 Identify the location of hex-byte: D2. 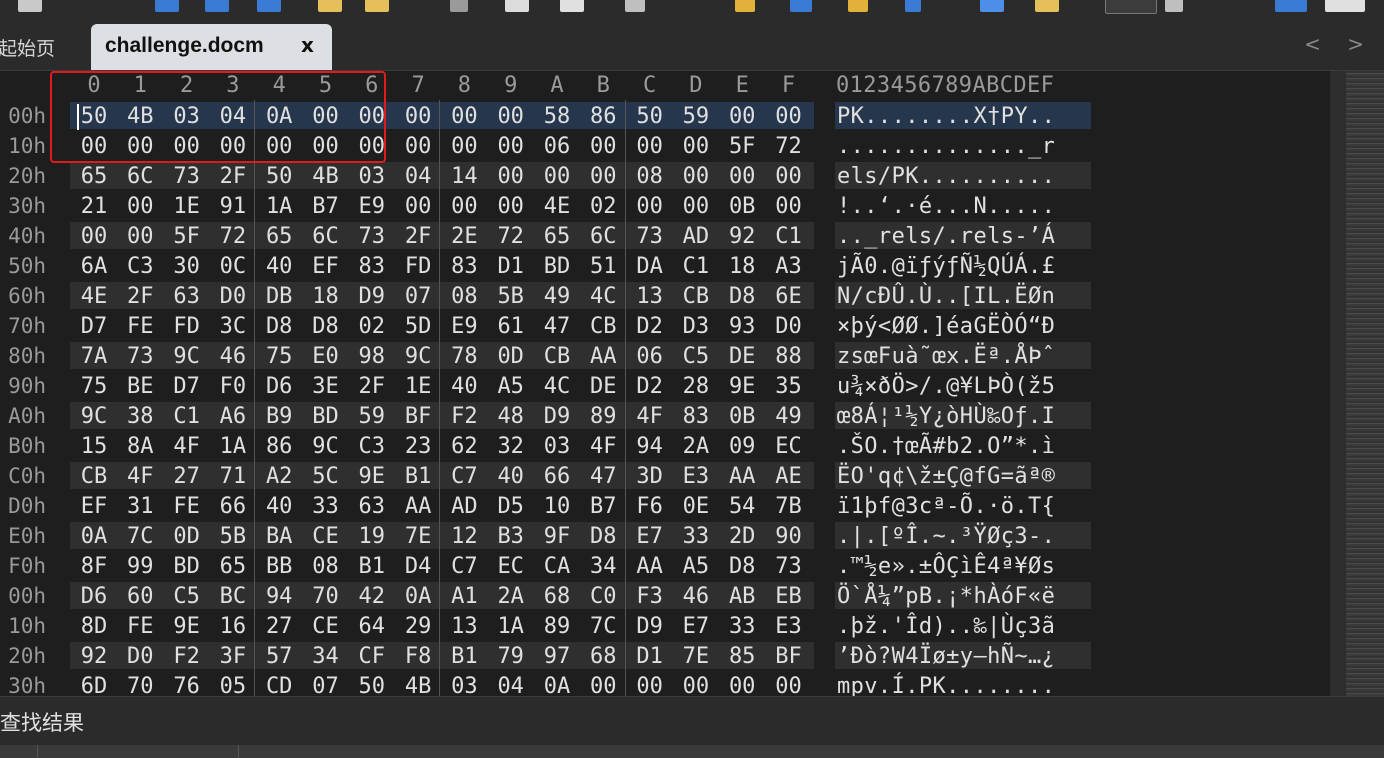
(650, 326).